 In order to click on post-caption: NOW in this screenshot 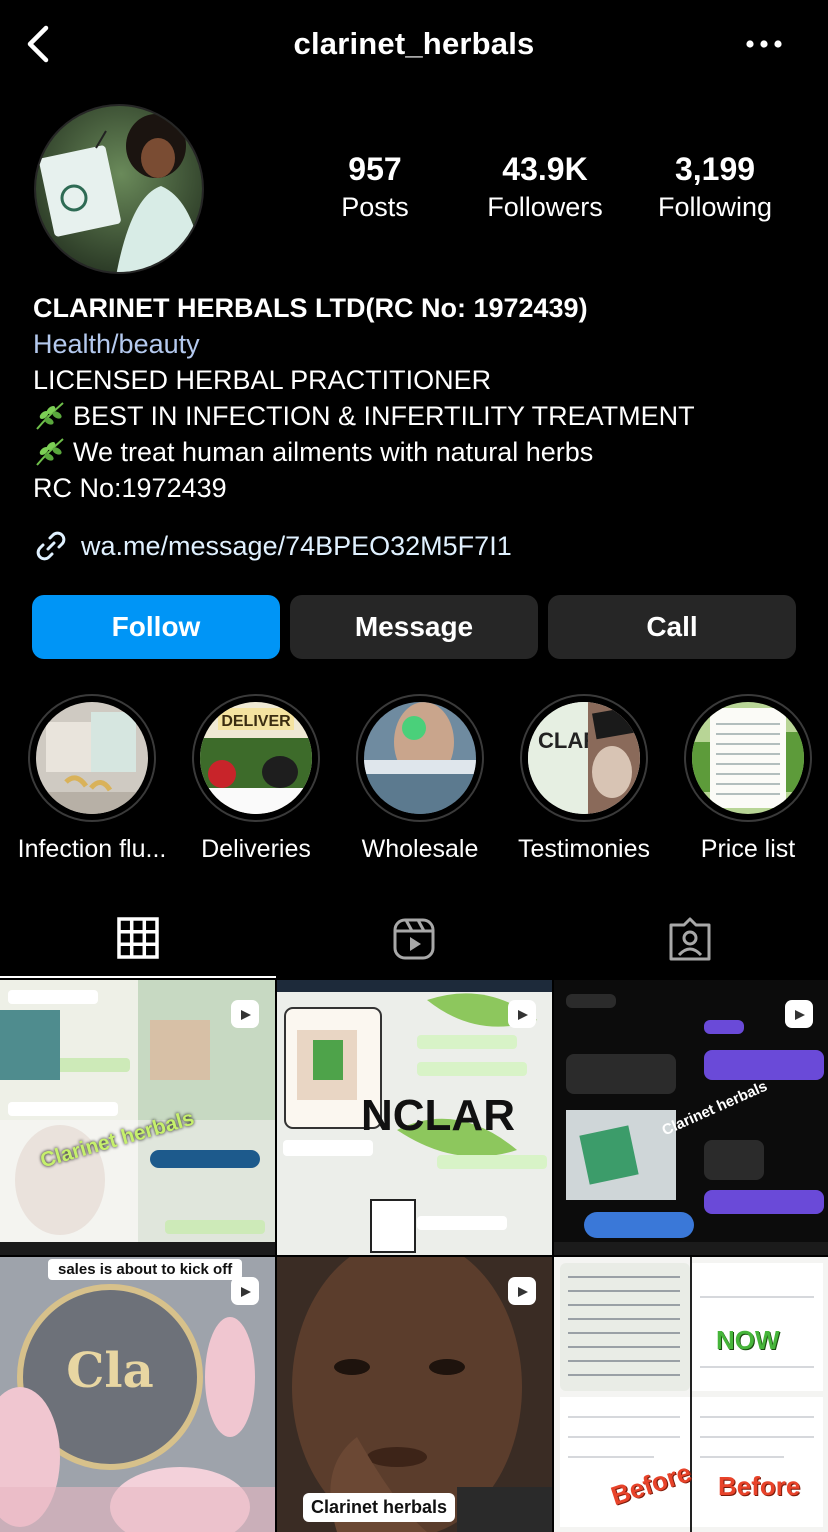, I will do `click(748, 1340)`.